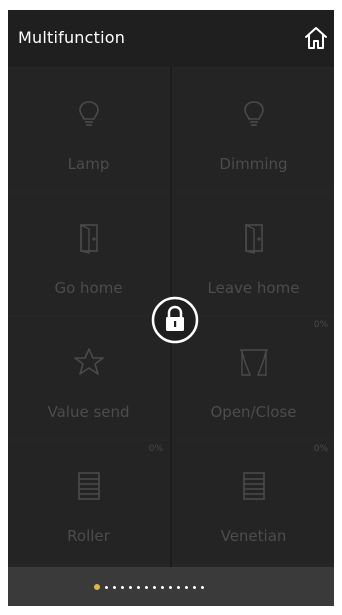 This screenshot has width=342, height=615. What do you see at coordinates (88, 361) in the screenshot?
I see `star-icon` at bounding box center [88, 361].